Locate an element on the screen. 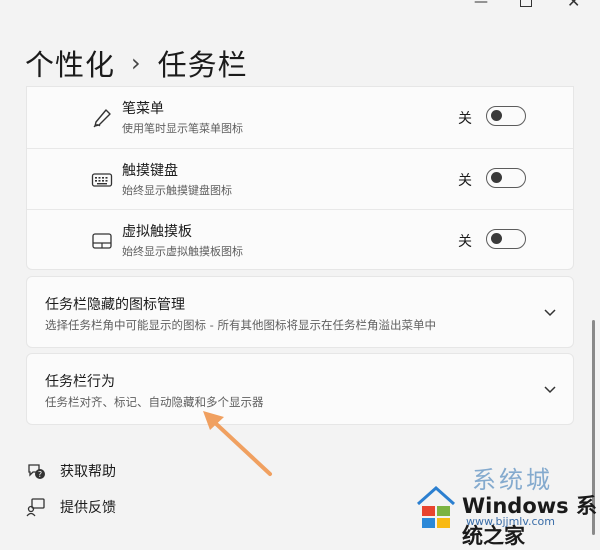  give-feedback-label: 提供反馈 is located at coordinates (88, 508).